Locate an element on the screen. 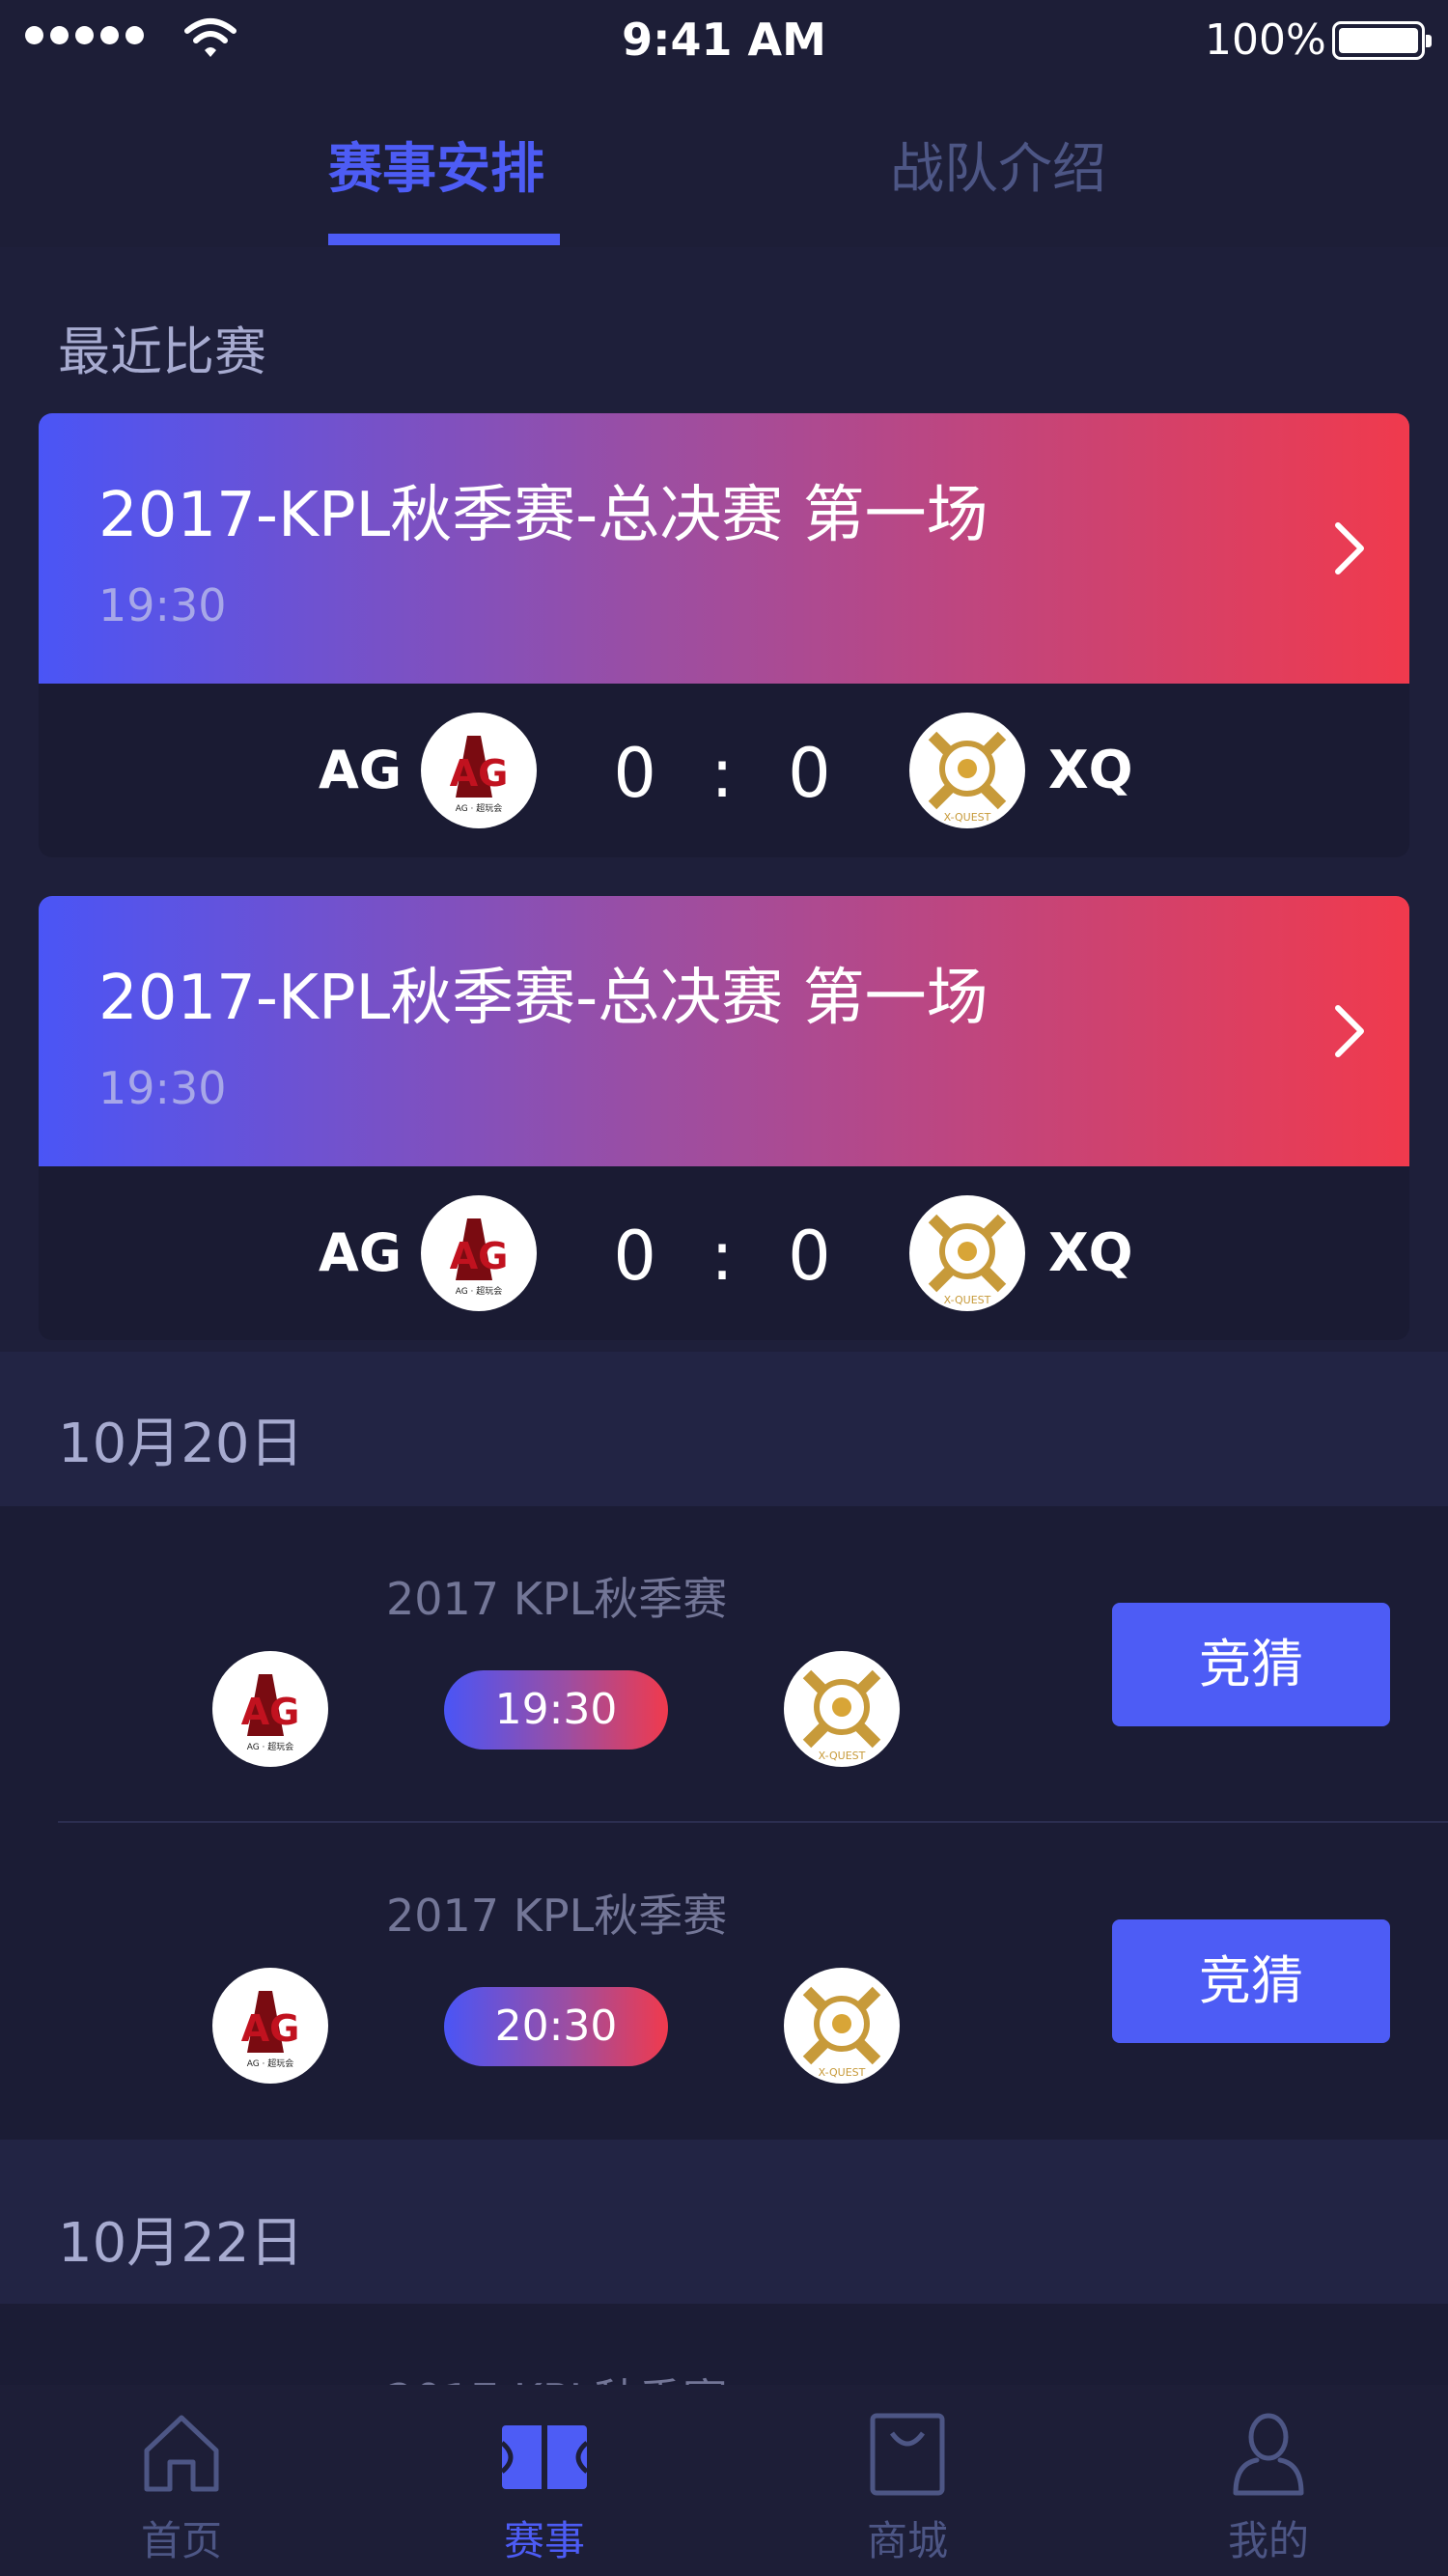 The image size is (1448, 2576). home-icon is located at coordinates (182, 2454).